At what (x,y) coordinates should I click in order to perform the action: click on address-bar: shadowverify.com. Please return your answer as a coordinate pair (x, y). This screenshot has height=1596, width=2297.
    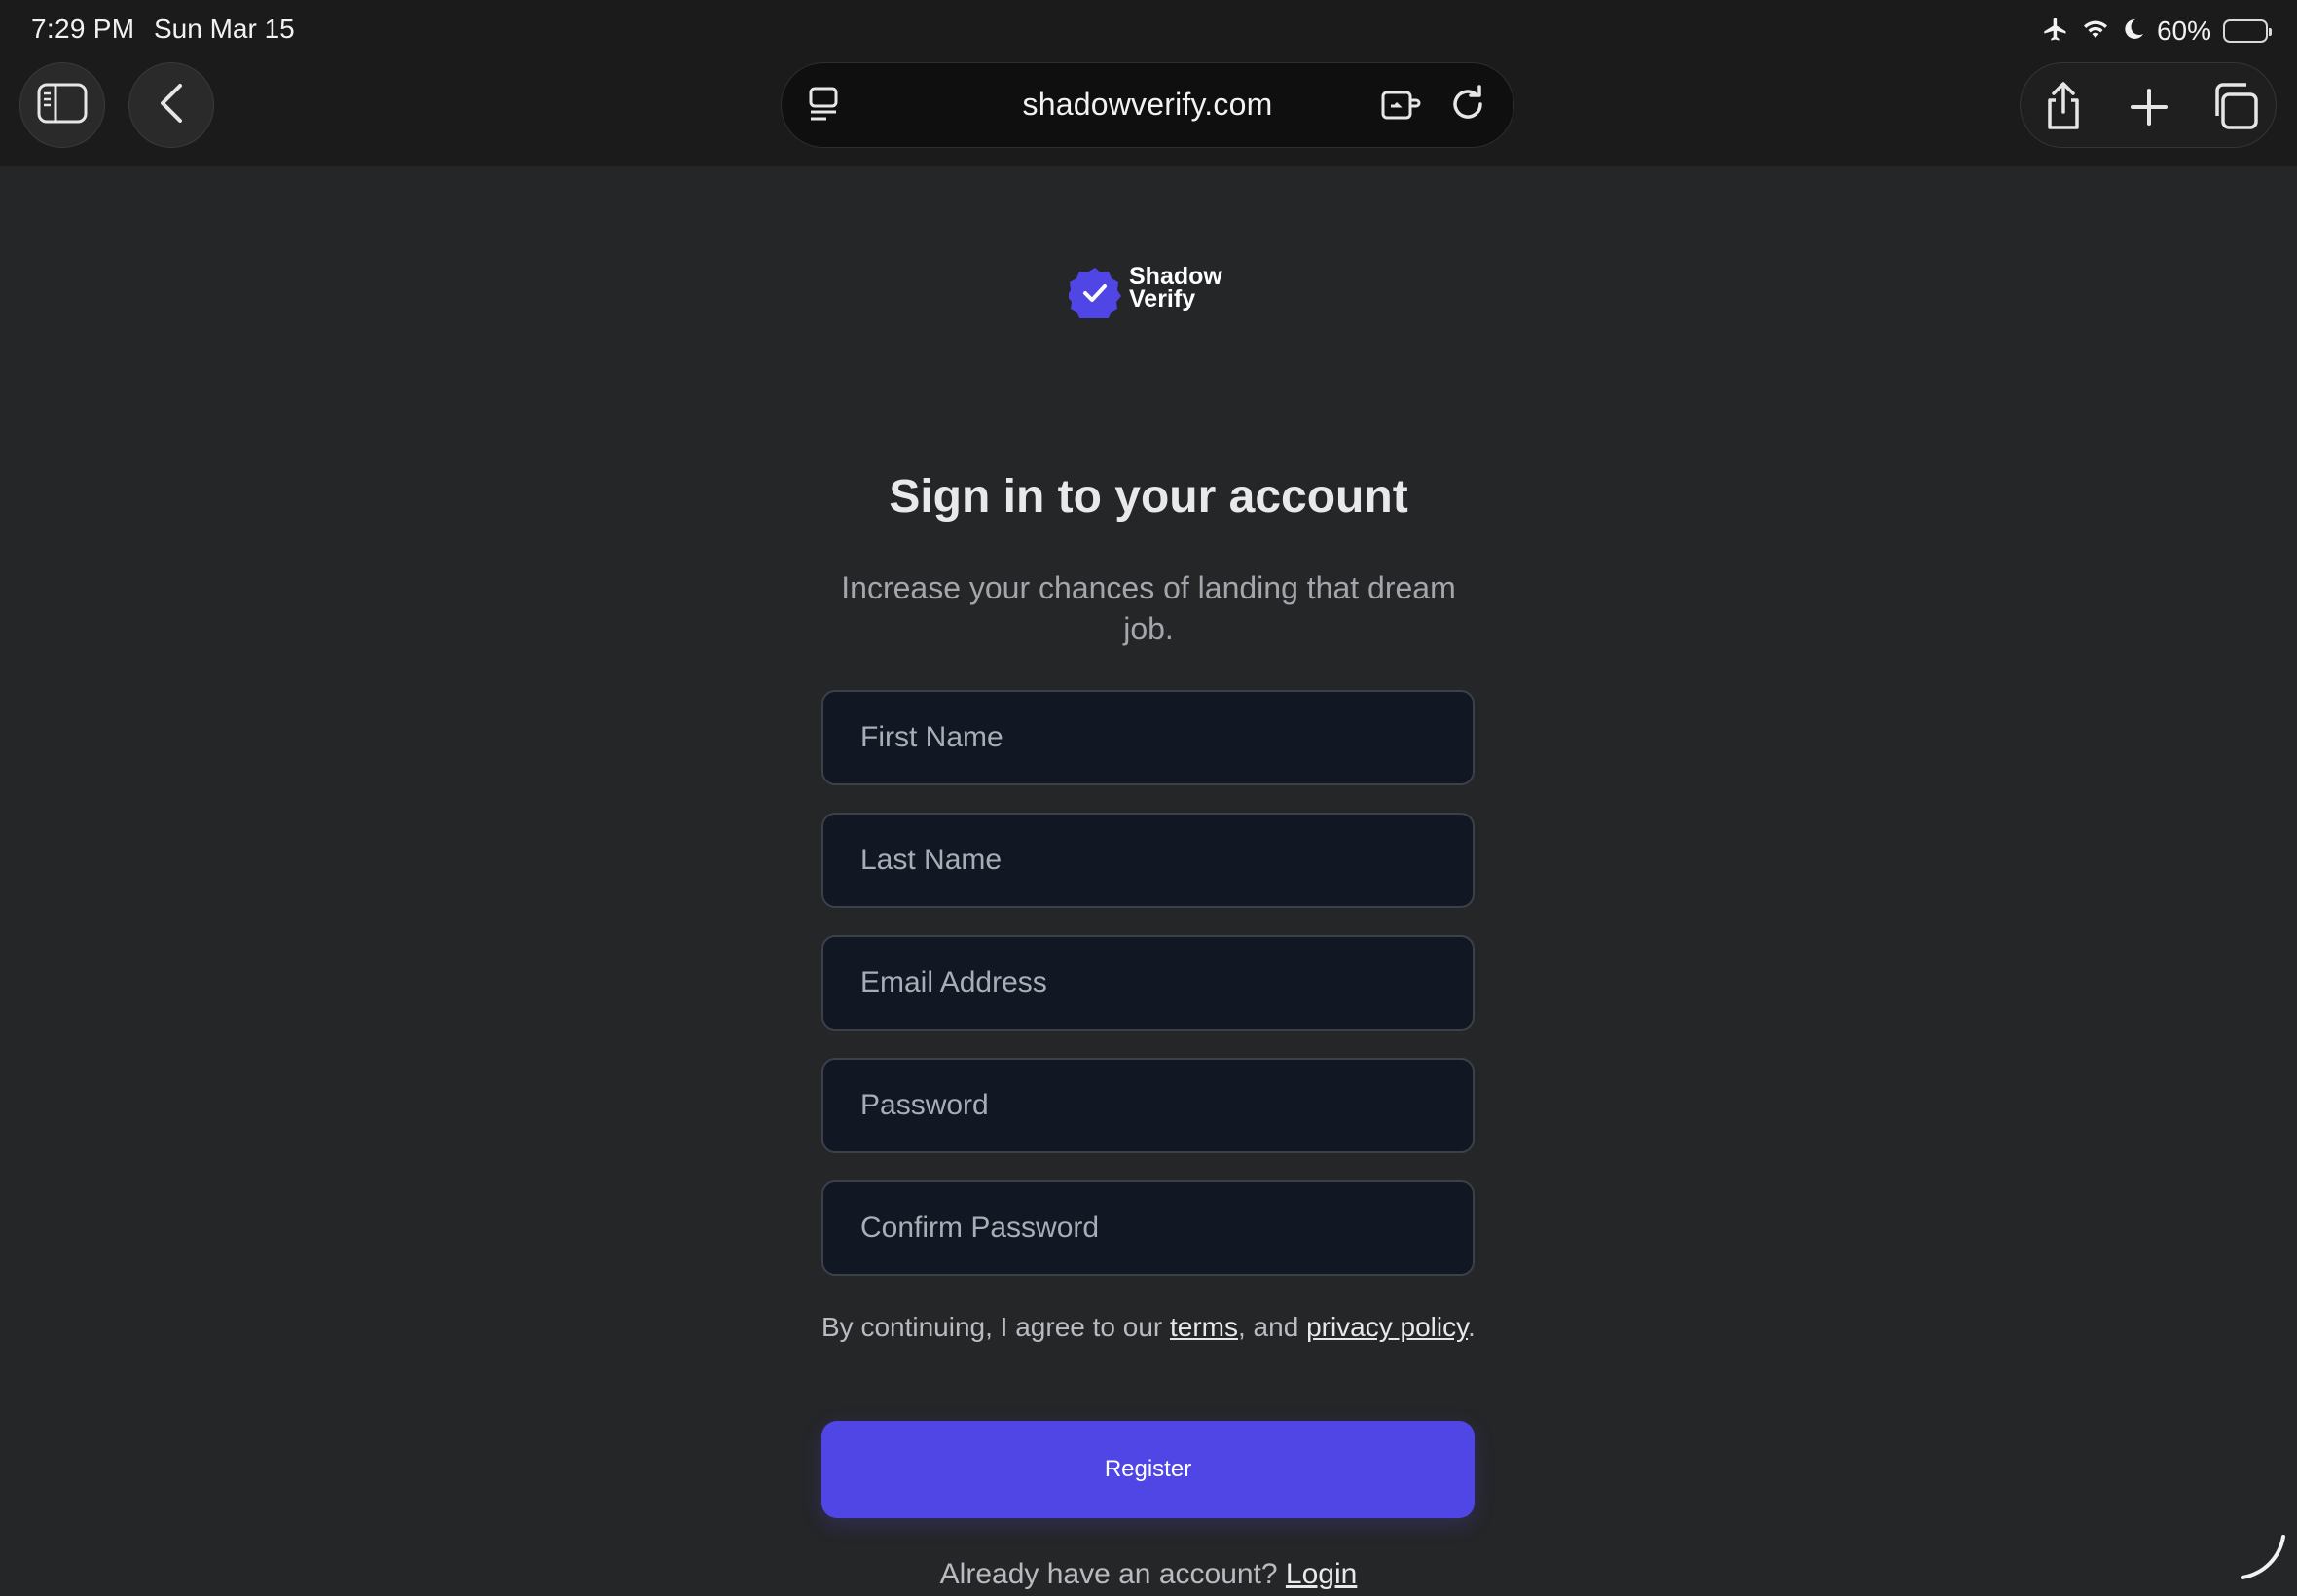
    Looking at the image, I should click on (1147, 105).